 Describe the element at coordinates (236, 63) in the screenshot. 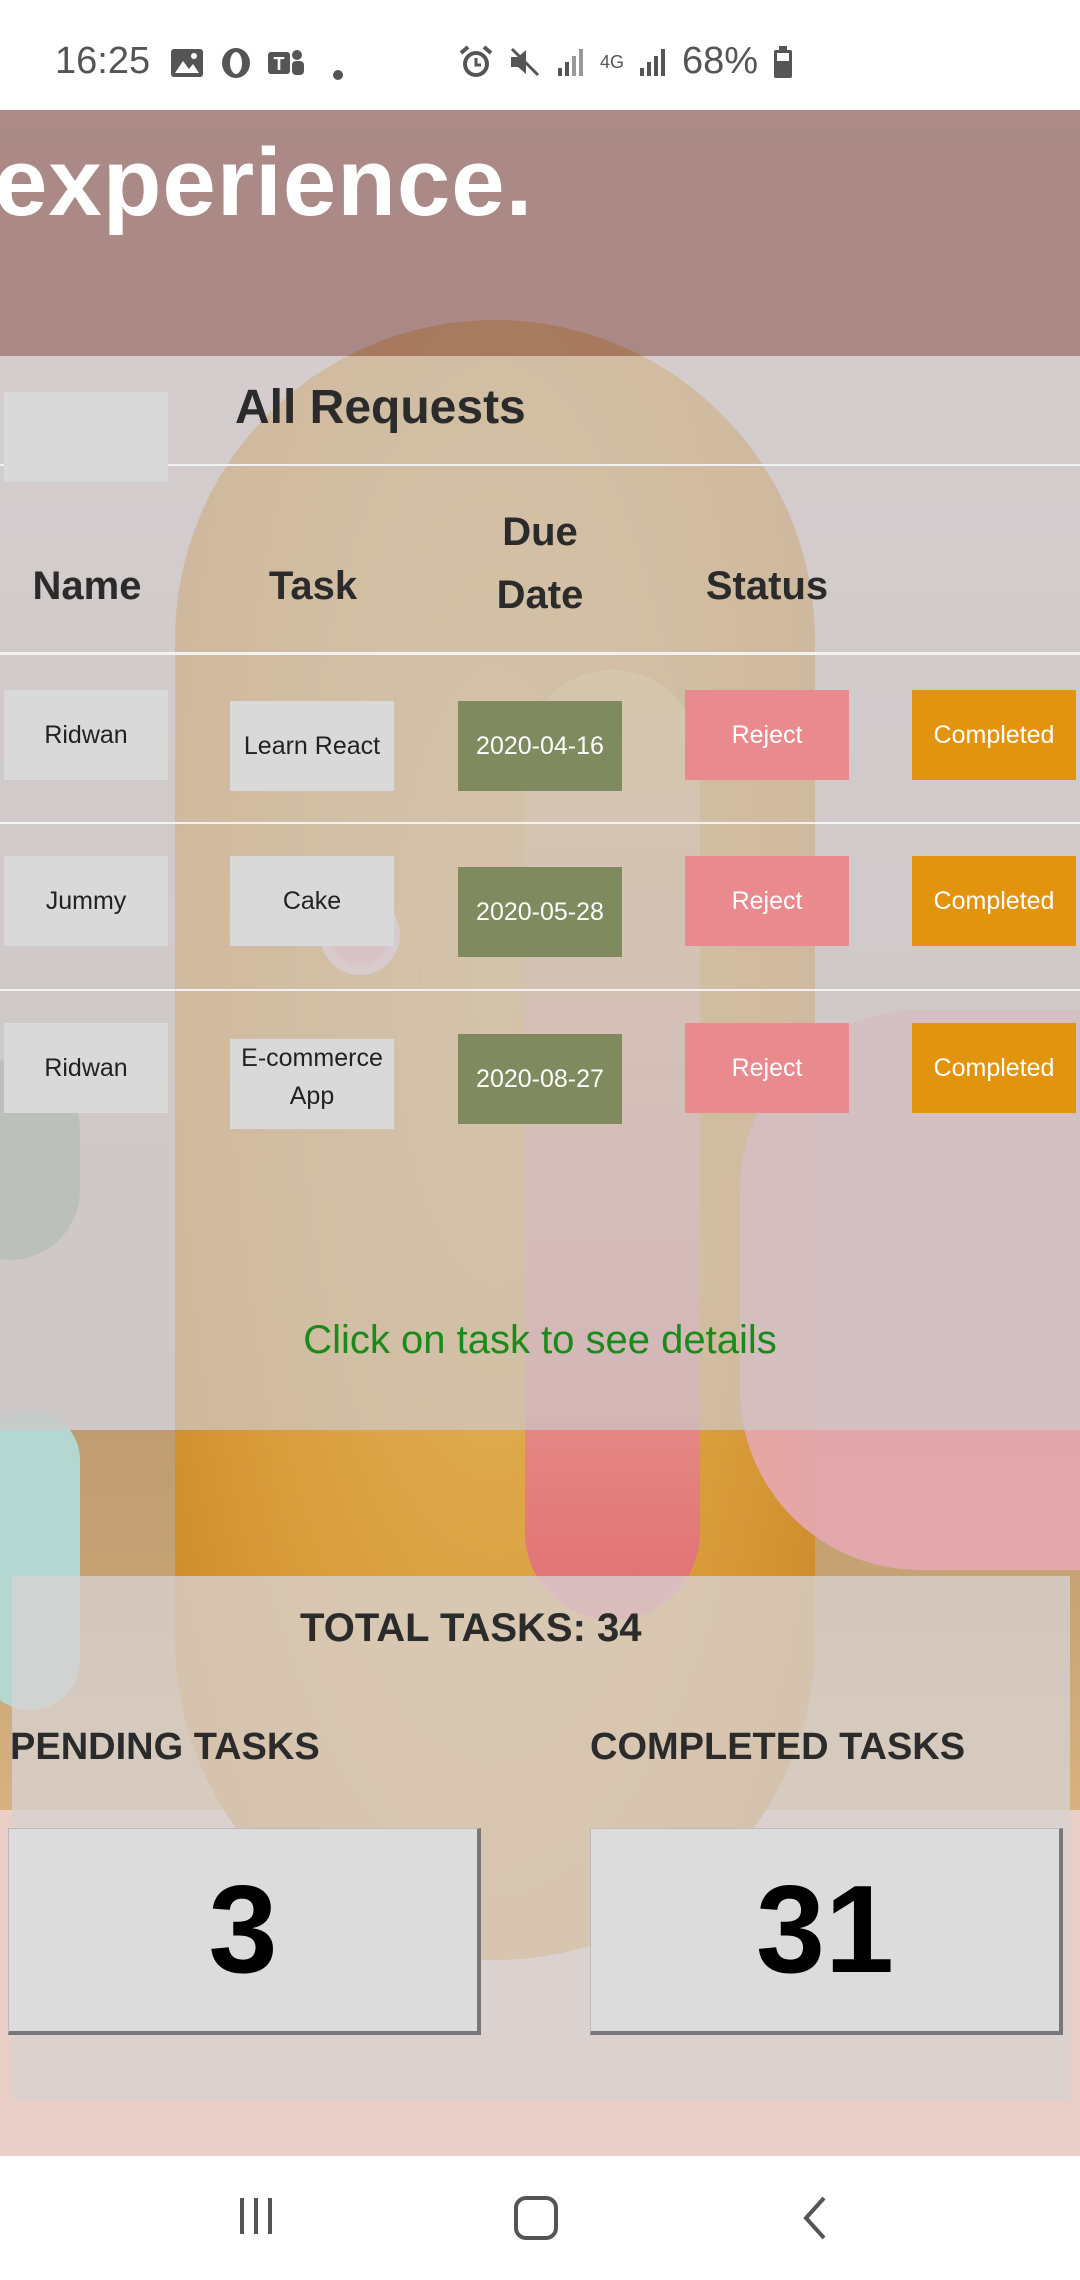

I see `opera-icon` at that location.